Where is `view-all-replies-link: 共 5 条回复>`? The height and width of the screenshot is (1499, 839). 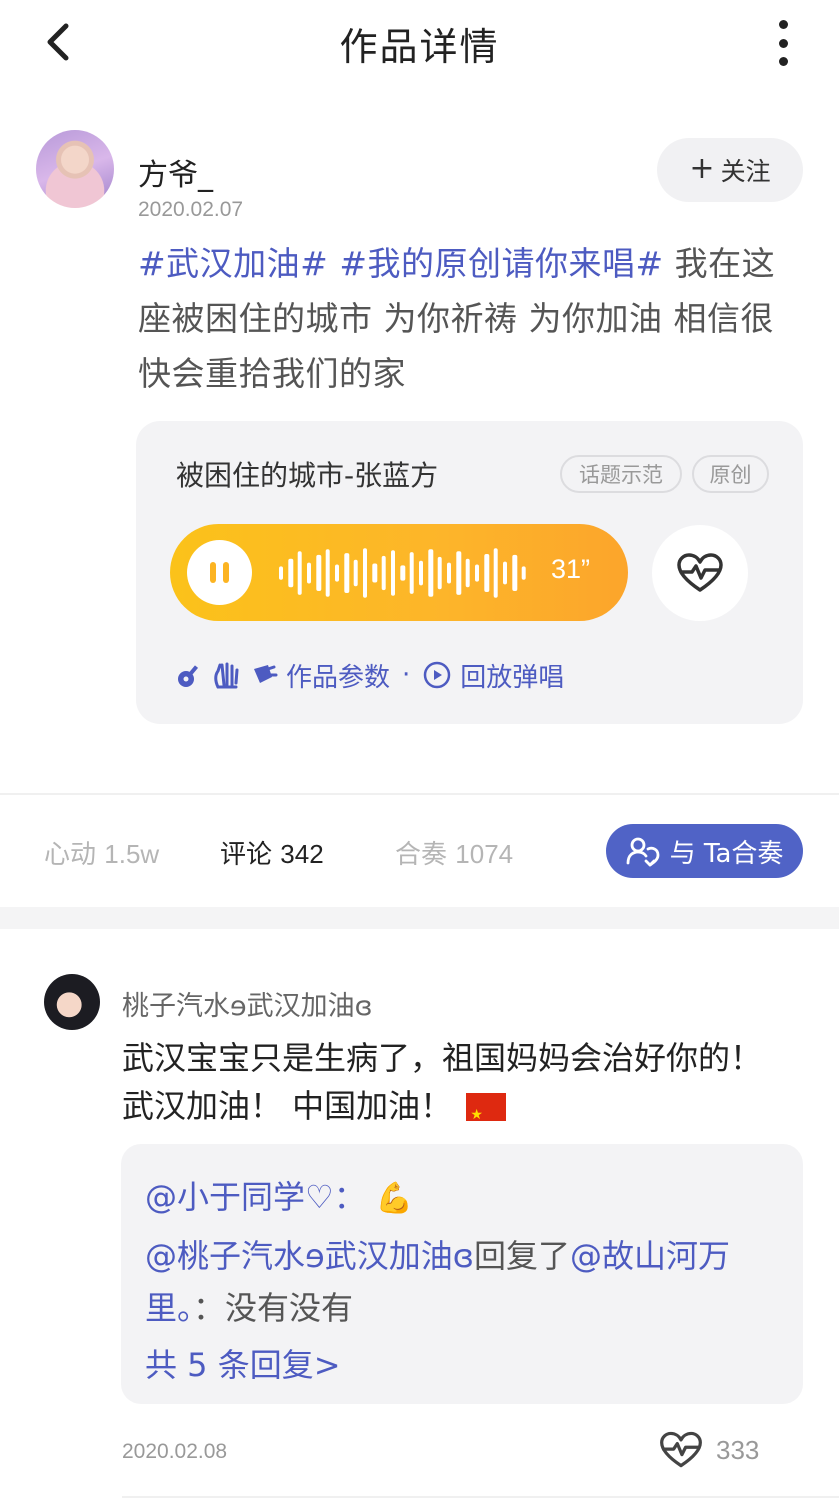
view-all-replies-link: 共 5 条回复> is located at coordinates (243, 1363).